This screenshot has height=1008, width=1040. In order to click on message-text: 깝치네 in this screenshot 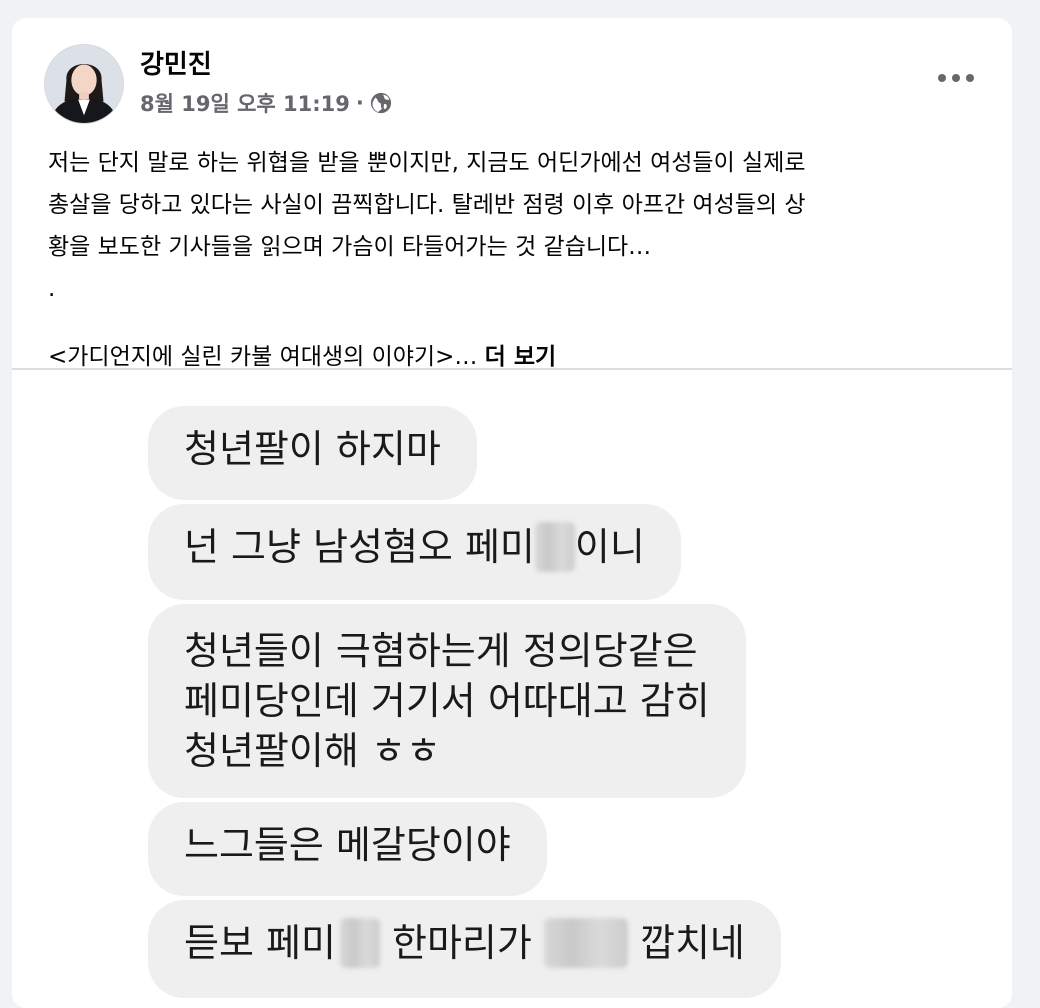, I will do `click(686, 943)`.